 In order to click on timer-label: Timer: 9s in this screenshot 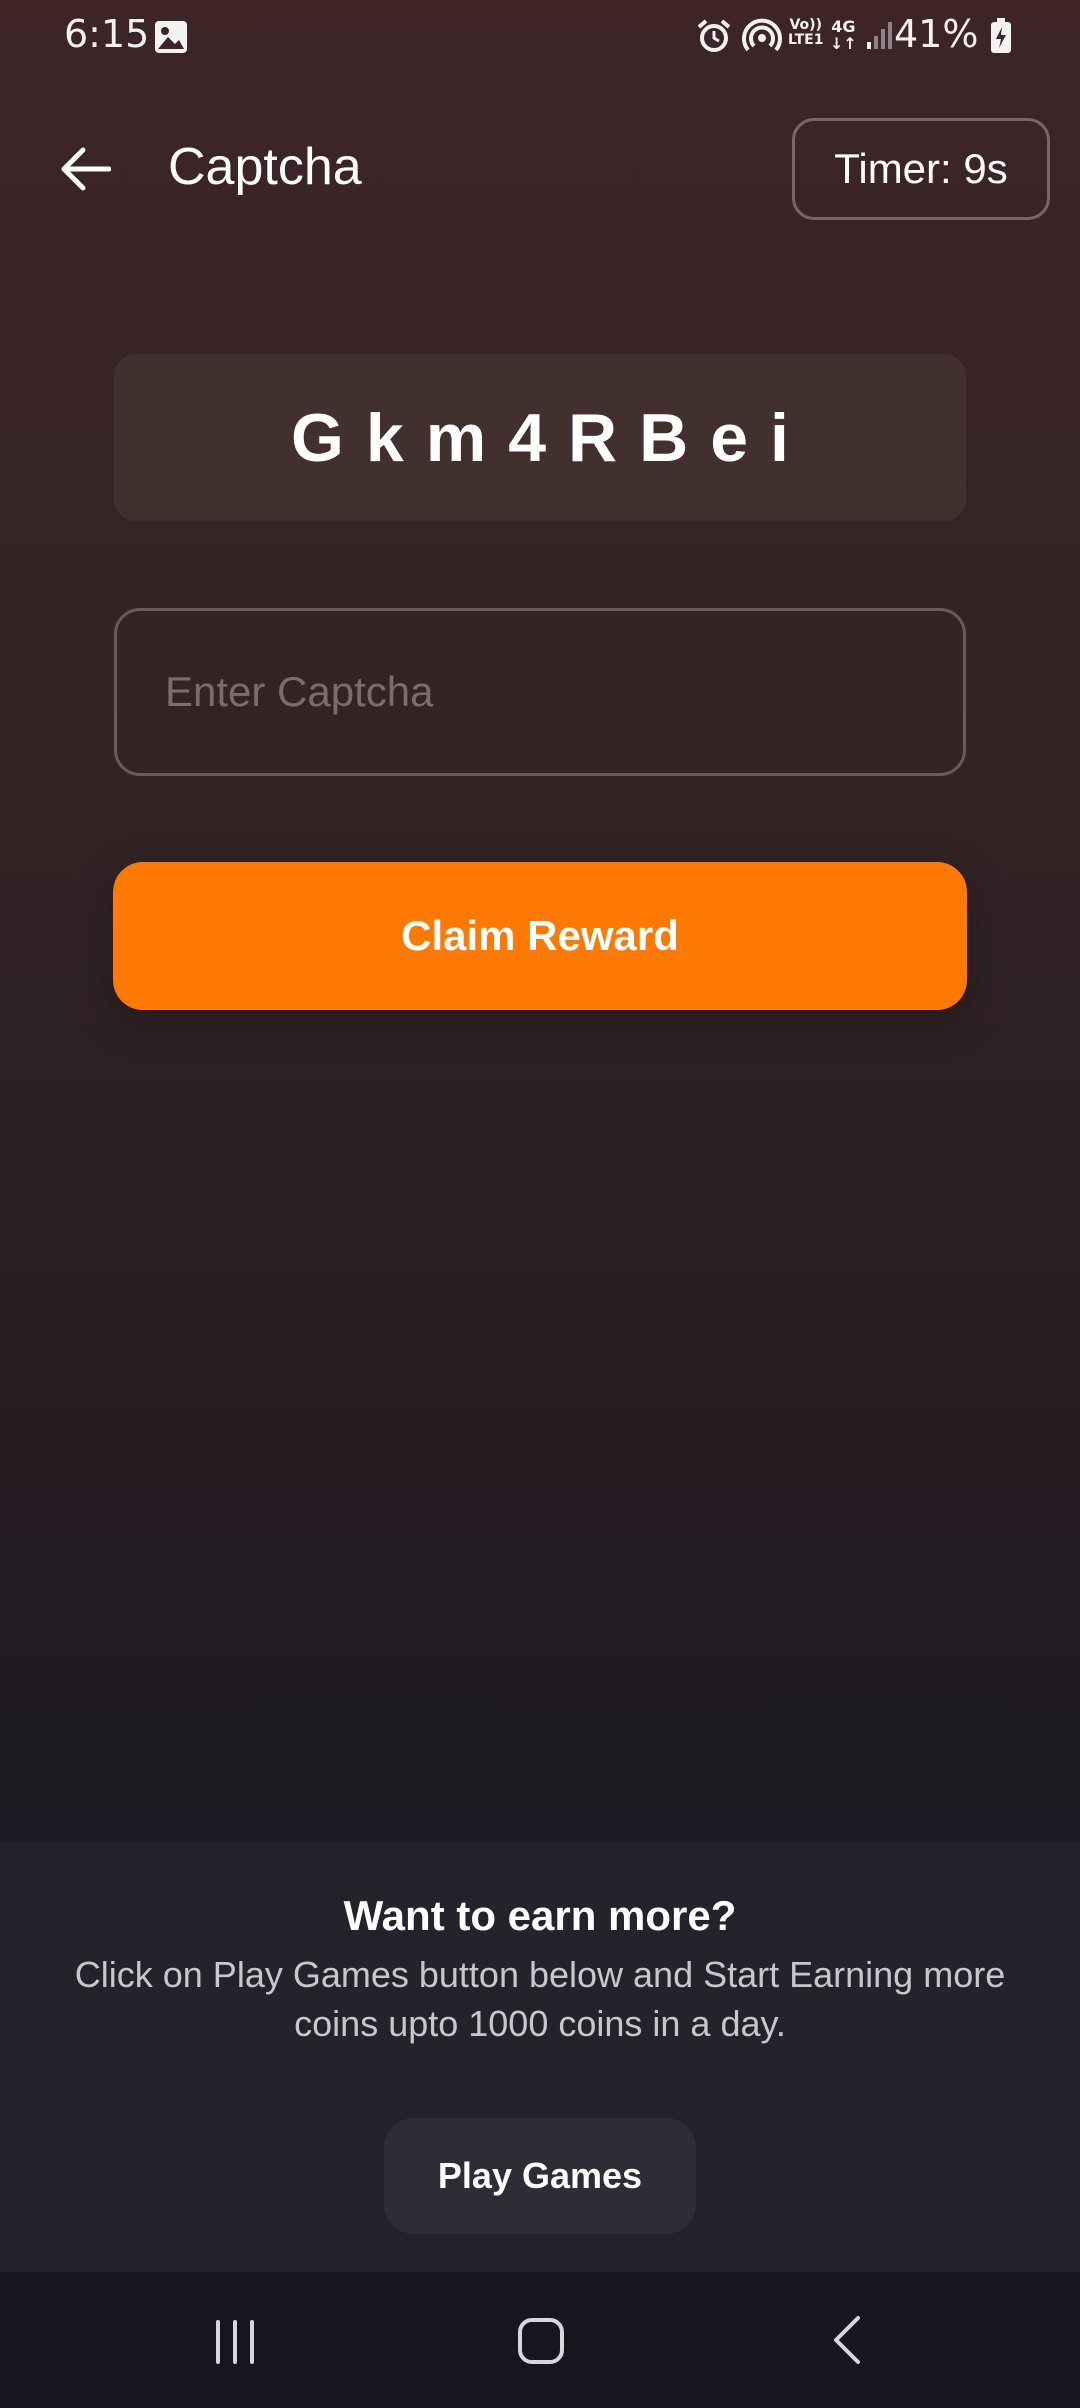, I will do `click(921, 168)`.